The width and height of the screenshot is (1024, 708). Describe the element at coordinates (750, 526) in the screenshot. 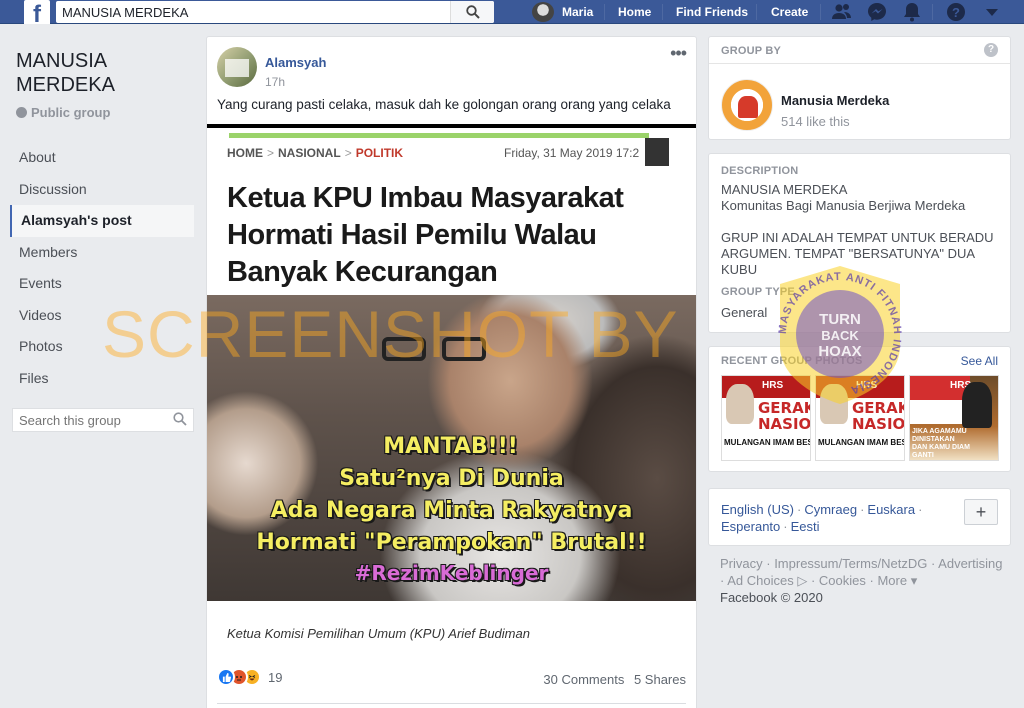

I see `language-link: Esperanto` at that location.